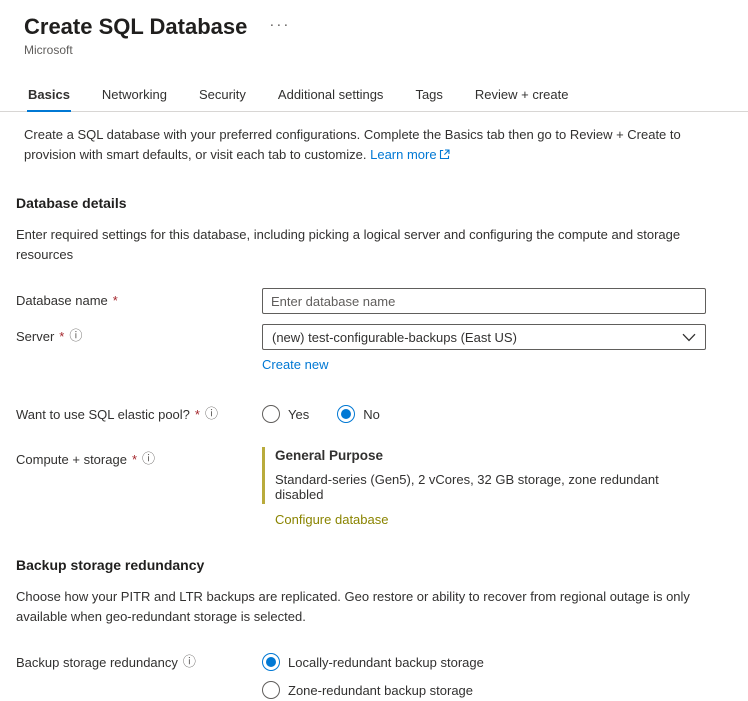 This screenshot has width=748, height=701. Describe the element at coordinates (222, 96) in the screenshot. I see `tab-security: Security` at that location.